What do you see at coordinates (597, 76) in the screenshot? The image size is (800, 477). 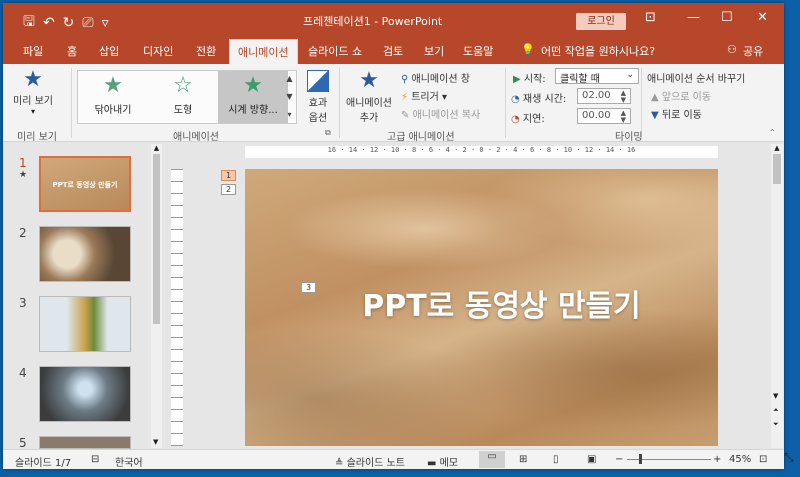 I see `start-combo: 클릭할 때 ⌄` at bounding box center [597, 76].